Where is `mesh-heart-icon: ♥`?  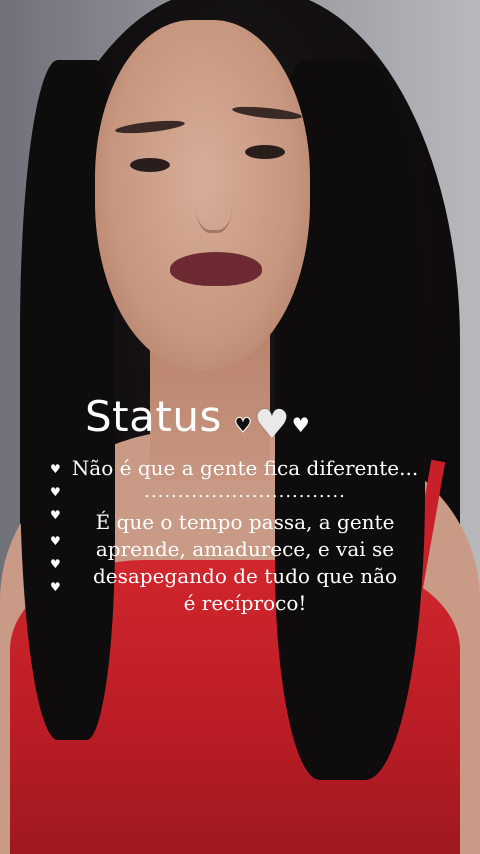 mesh-heart-icon: ♥ is located at coordinates (271, 425).